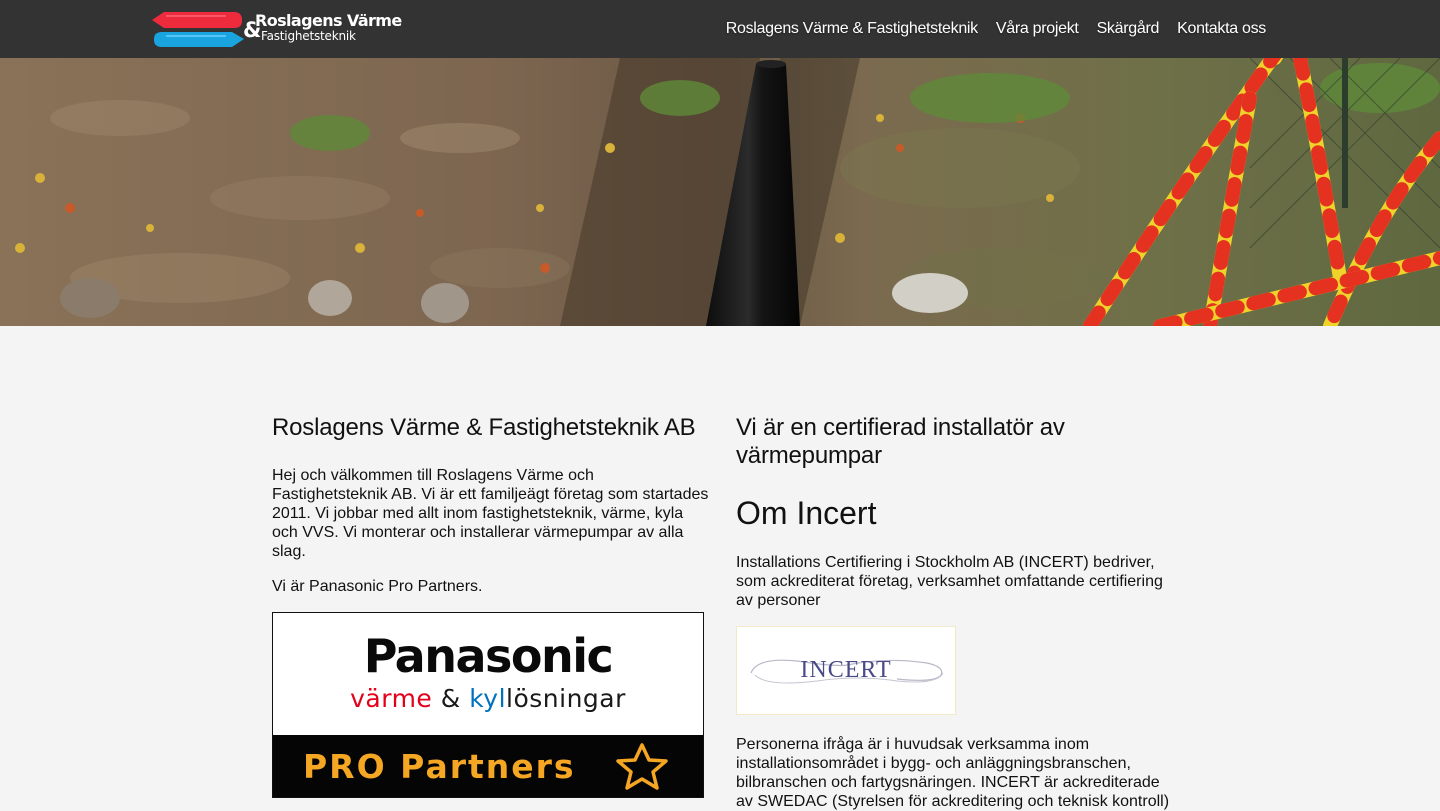 This screenshot has height=811, width=1440. What do you see at coordinates (377, 586) in the screenshot?
I see `partners-paragraph: Vi är Panasonic Pro Partners.` at bounding box center [377, 586].